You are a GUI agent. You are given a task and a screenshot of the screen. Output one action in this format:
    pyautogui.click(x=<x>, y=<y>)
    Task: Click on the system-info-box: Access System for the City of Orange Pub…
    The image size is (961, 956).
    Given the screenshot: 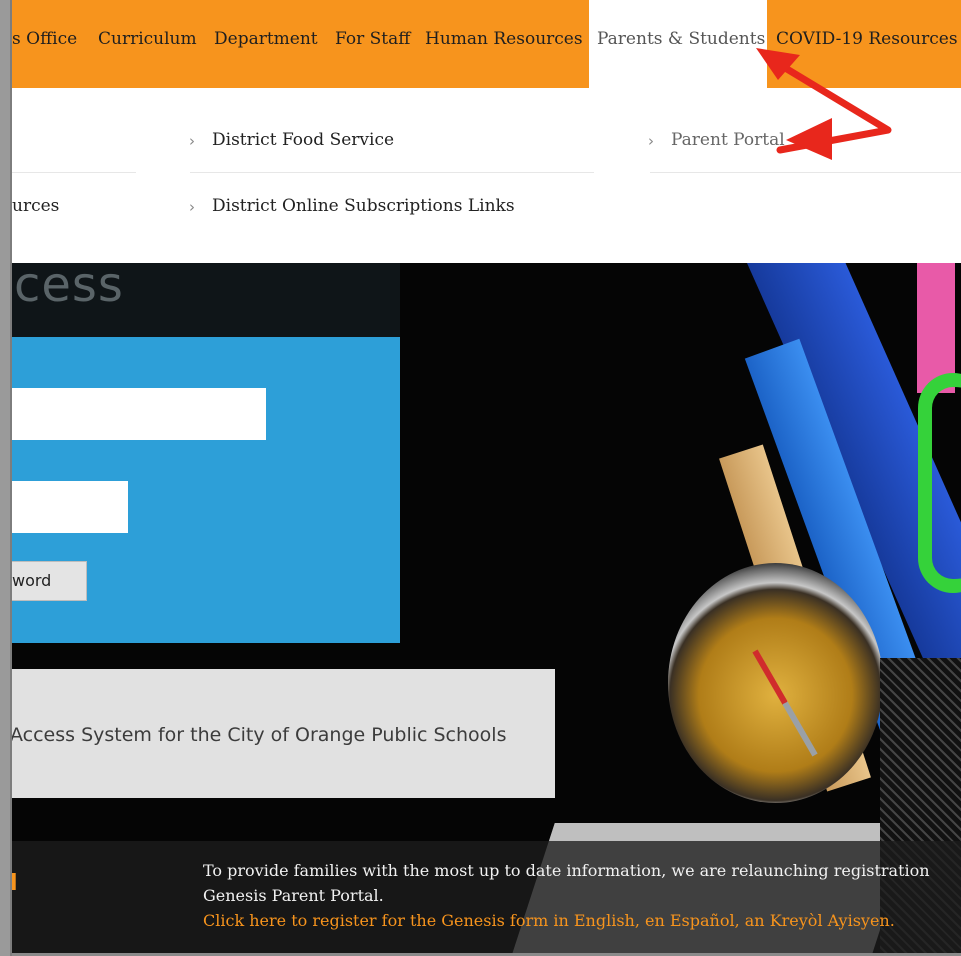 What is the action you would take?
    pyautogui.click(x=283, y=733)
    